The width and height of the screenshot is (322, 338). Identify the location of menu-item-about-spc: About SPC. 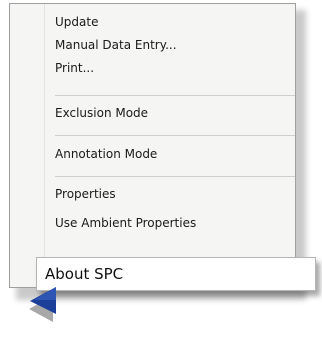
(176, 274).